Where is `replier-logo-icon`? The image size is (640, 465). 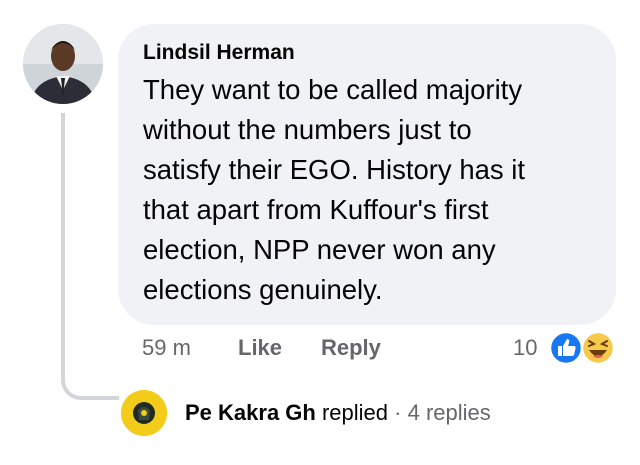
replier-logo-icon is located at coordinates (144, 413).